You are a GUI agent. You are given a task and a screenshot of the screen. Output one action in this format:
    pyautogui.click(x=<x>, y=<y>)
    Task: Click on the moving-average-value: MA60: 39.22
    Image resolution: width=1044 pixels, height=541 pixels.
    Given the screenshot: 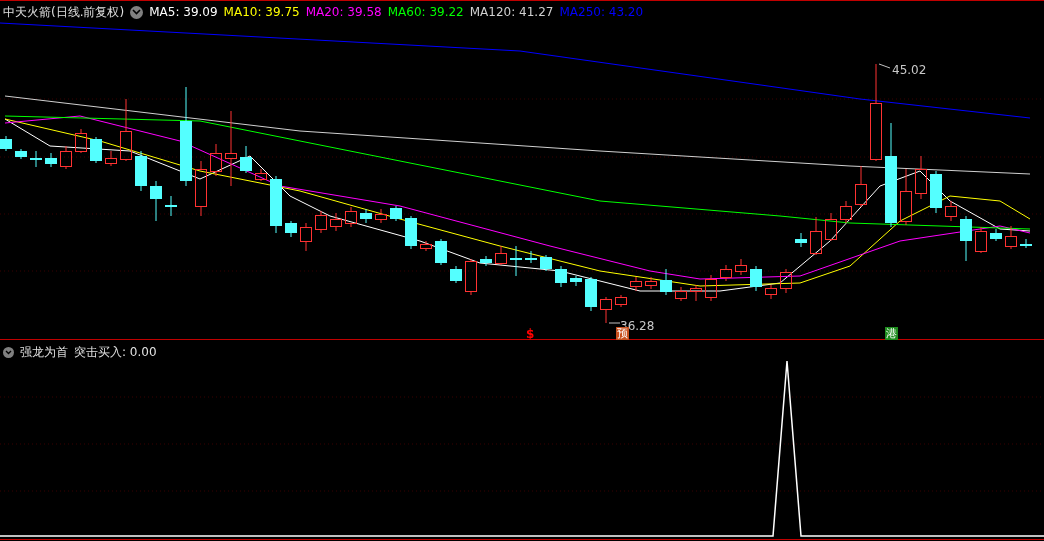 What is the action you would take?
    pyautogui.click(x=425, y=12)
    